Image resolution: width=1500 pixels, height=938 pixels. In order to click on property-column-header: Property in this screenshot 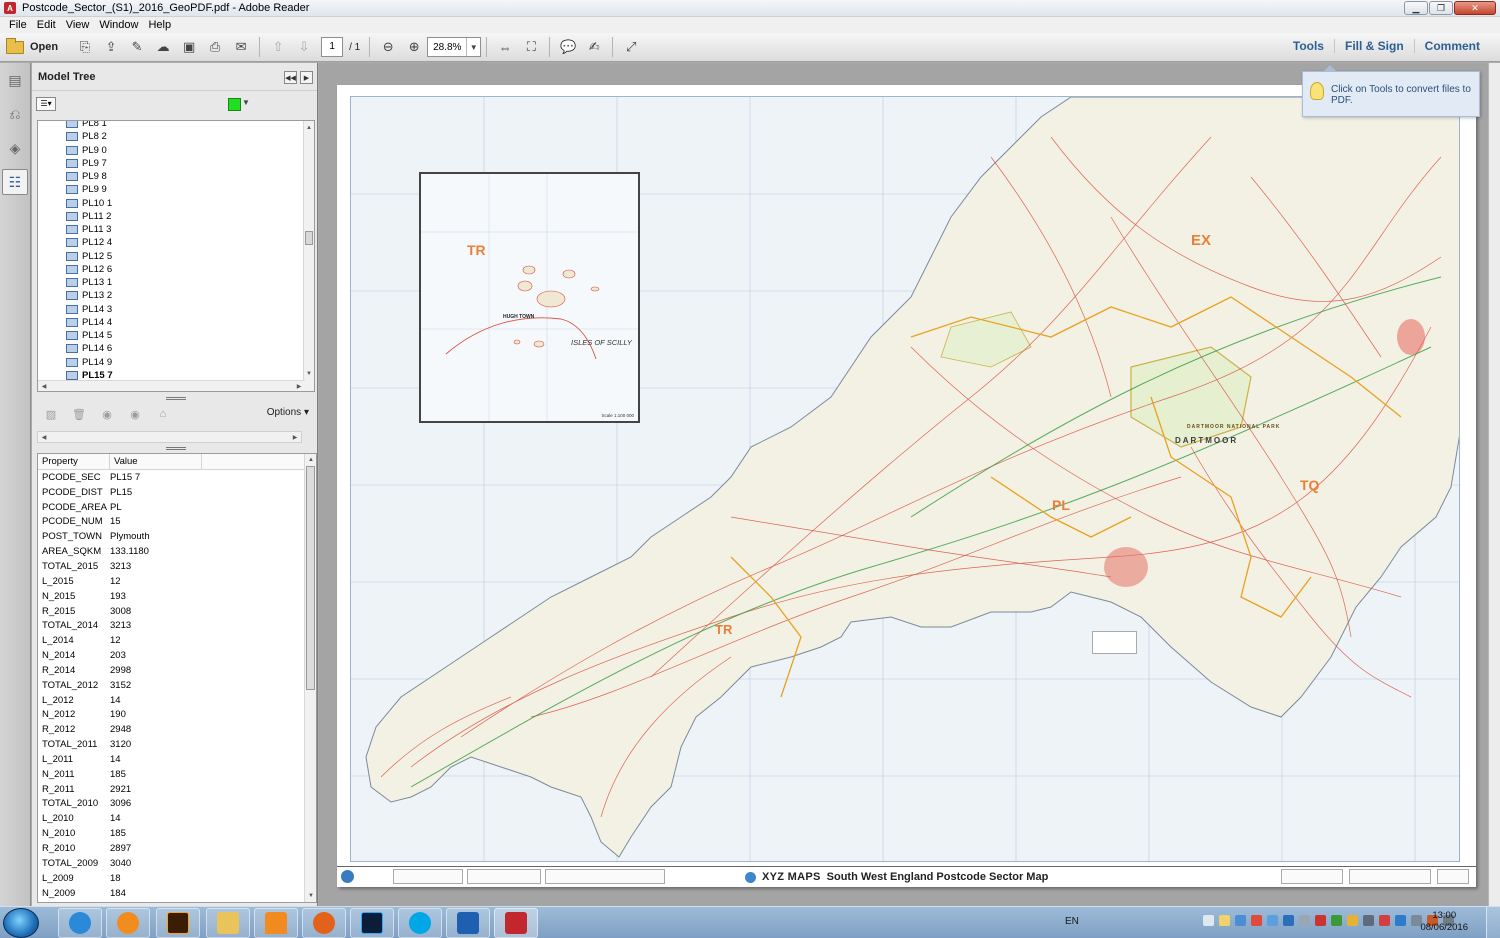, I will do `click(74, 461)`.